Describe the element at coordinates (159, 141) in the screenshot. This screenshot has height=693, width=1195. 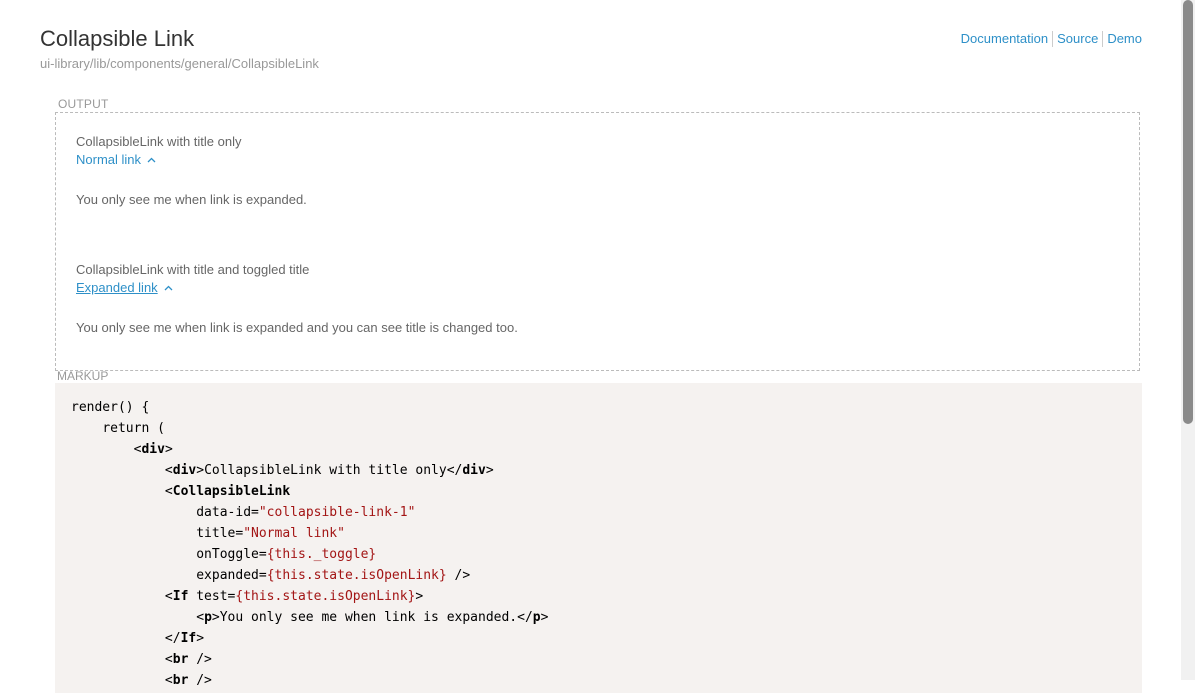
I see `demo-heading: CollapsibleLink with title only` at that location.